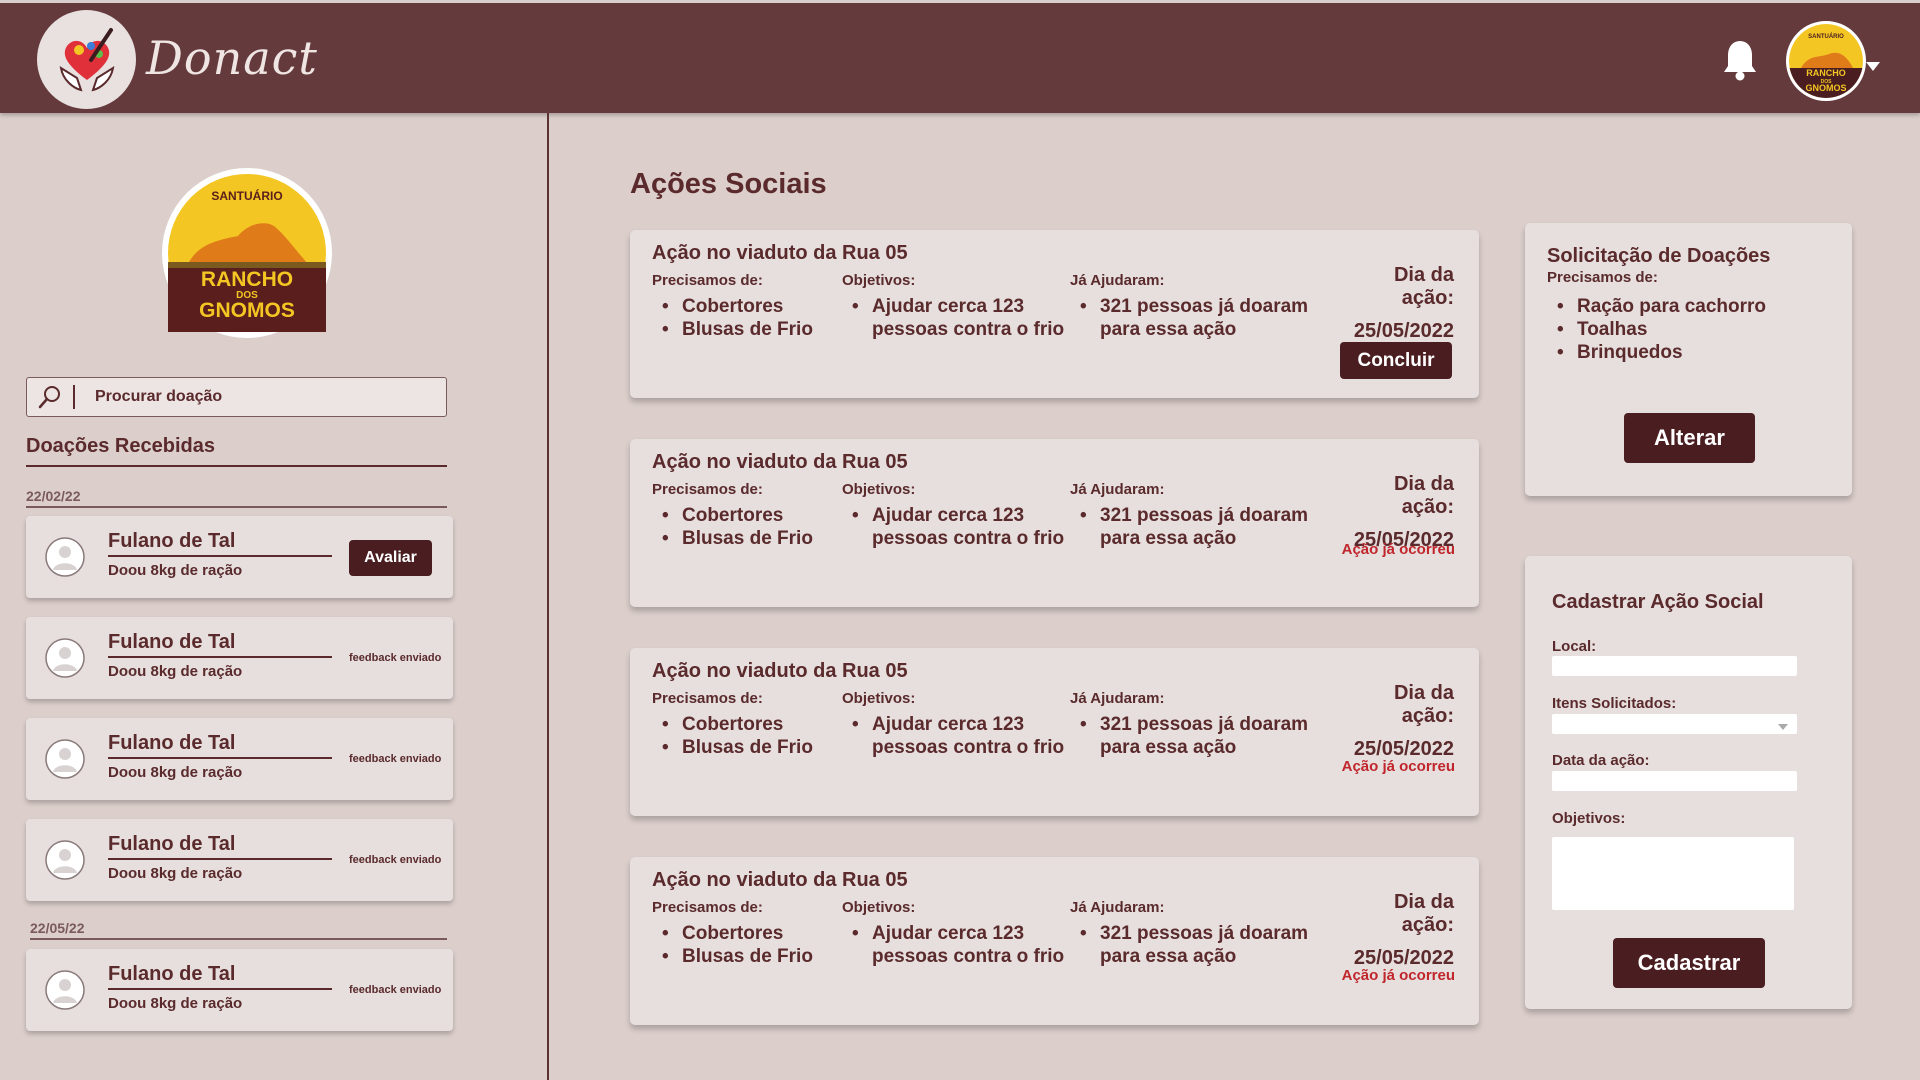 This screenshot has width=1920, height=1080. What do you see at coordinates (1689, 438) in the screenshot?
I see `change-button: Alterar` at bounding box center [1689, 438].